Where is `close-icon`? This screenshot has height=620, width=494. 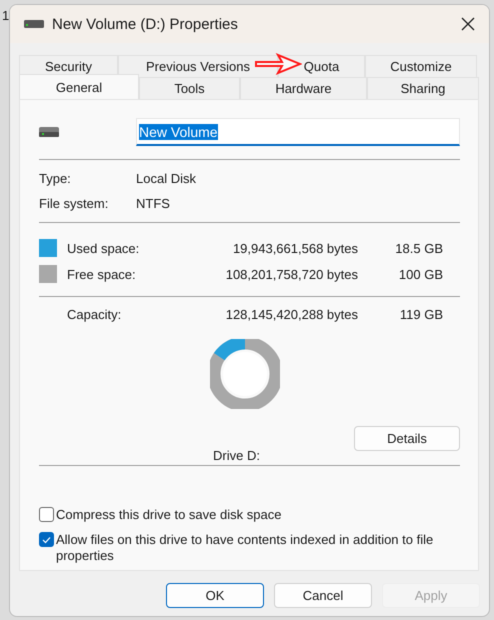 close-icon is located at coordinates (468, 24).